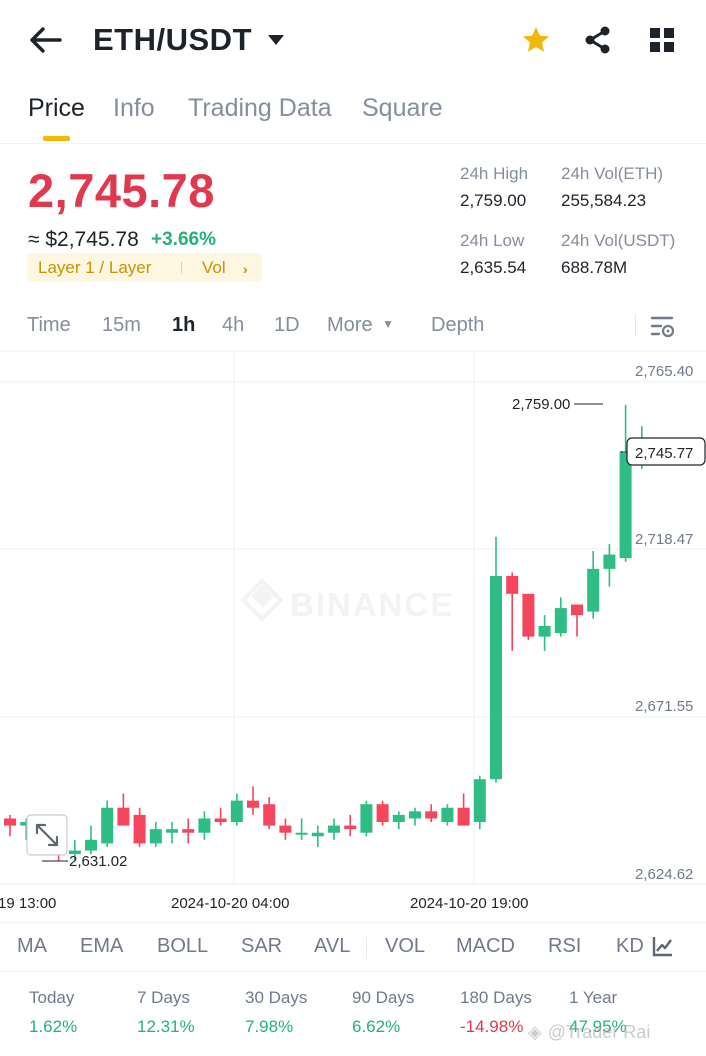 This screenshot has width=706, height=1056. What do you see at coordinates (663, 327) in the screenshot?
I see `chart-settings-icon` at bounding box center [663, 327].